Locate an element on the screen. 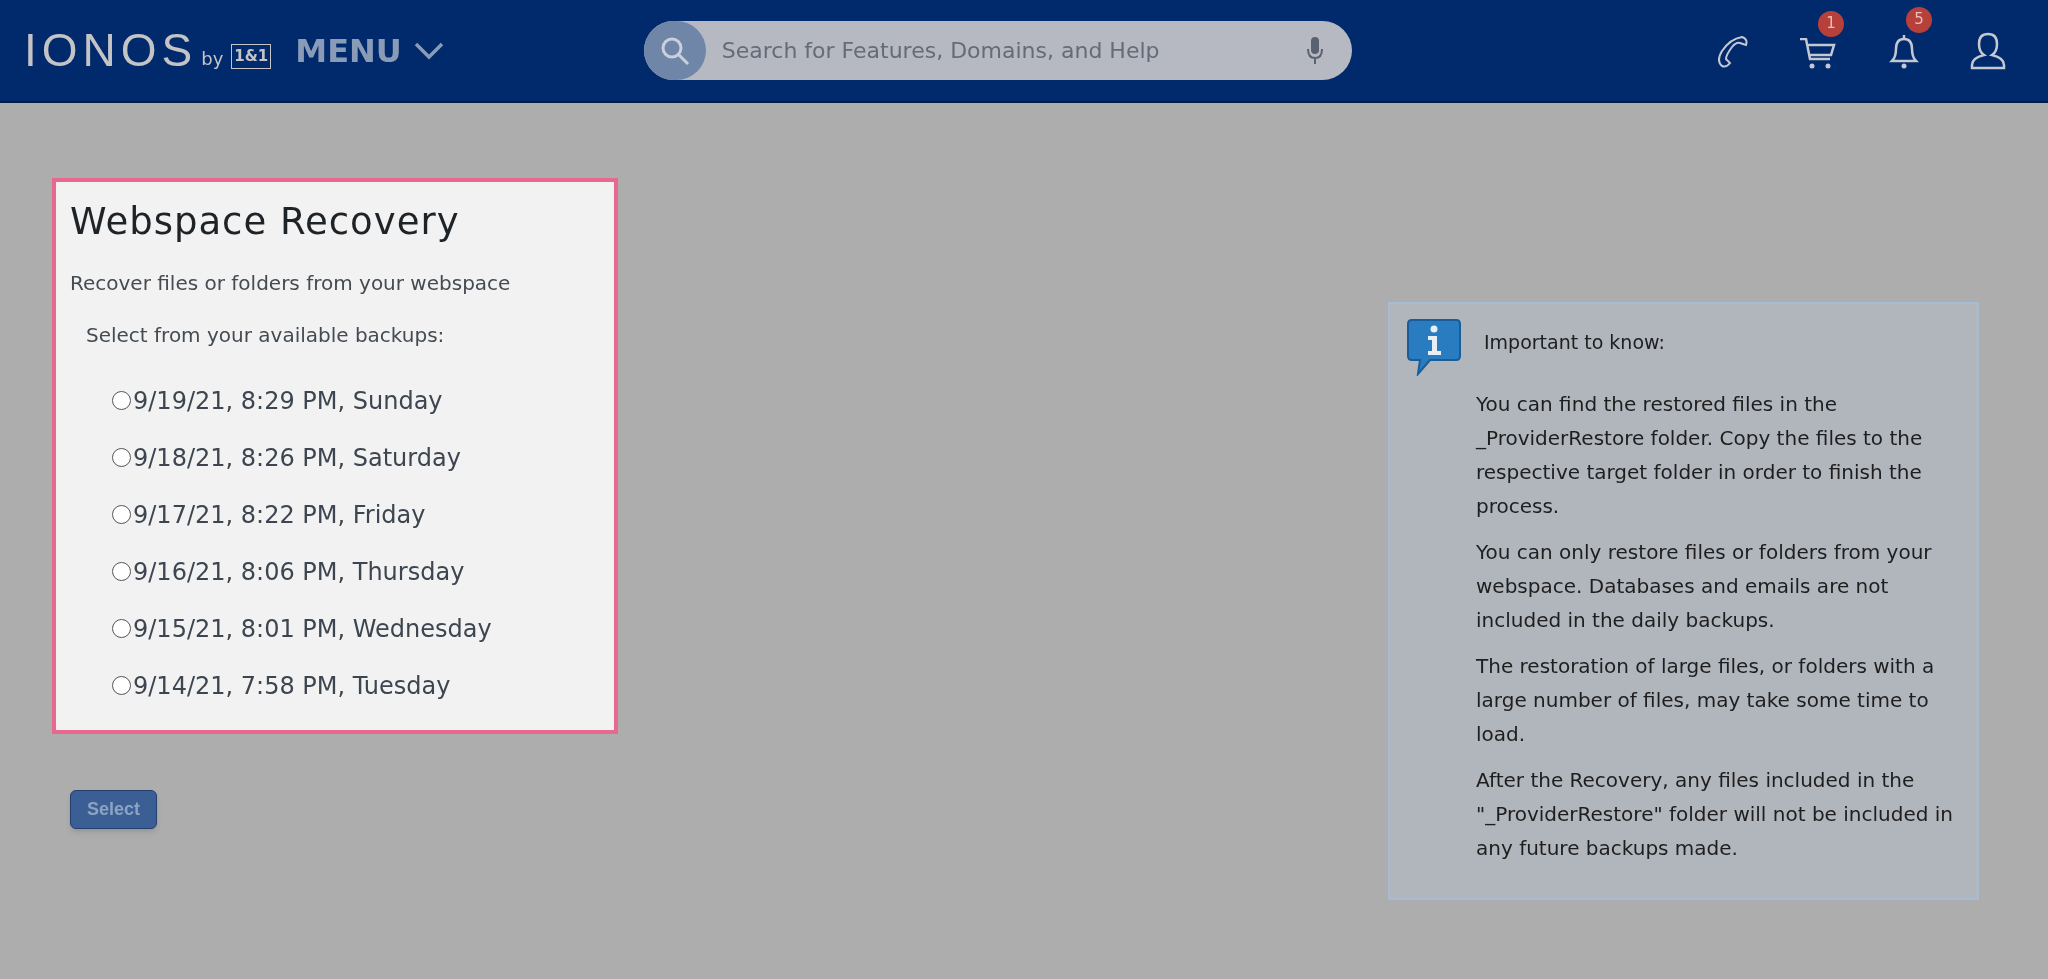 The image size is (2048, 979). search-input: Search for Features, Domains, and Help is located at coordinates (1013, 50).